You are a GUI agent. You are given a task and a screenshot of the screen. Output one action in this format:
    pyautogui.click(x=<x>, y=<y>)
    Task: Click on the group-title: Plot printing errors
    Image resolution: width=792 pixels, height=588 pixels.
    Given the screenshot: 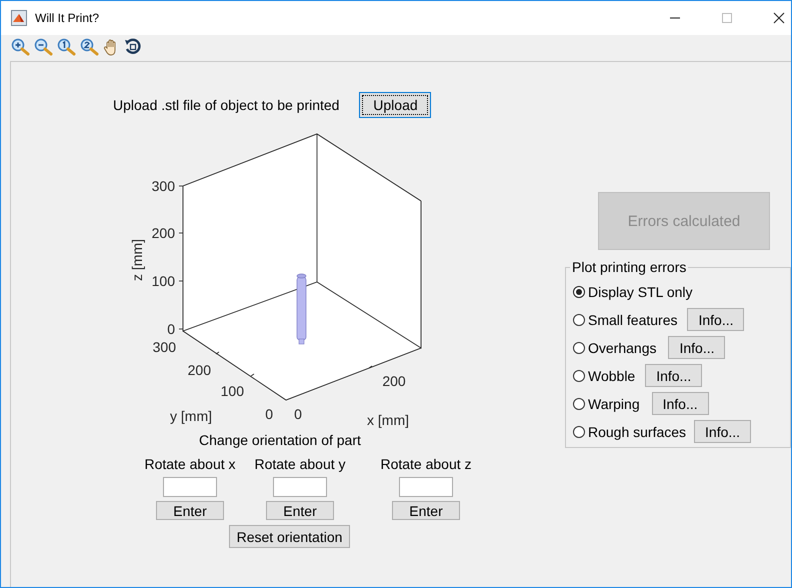 What is the action you would take?
    pyautogui.click(x=629, y=267)
    